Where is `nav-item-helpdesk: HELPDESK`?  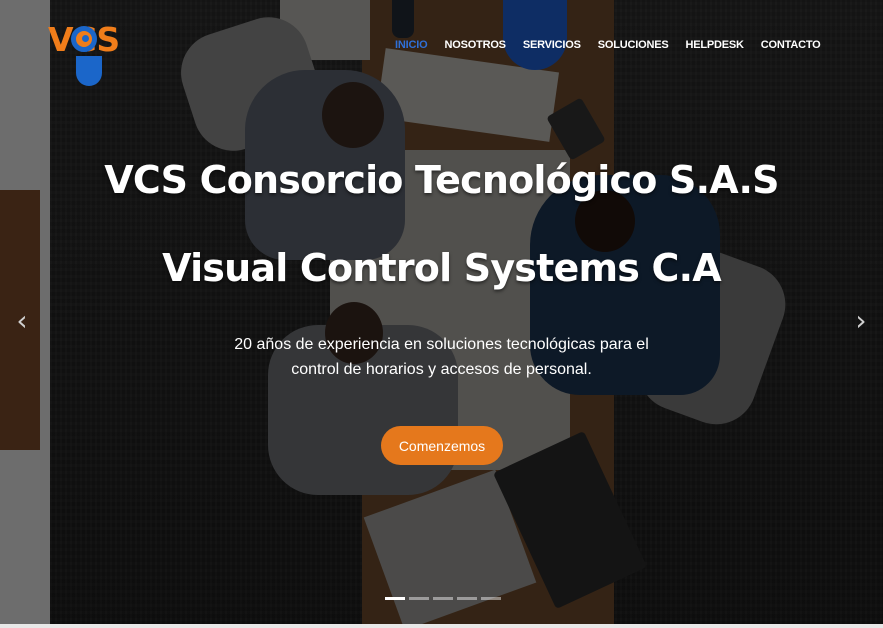
nav-item-helpdesk: HELPDESK is located at coordinates (714, 45).